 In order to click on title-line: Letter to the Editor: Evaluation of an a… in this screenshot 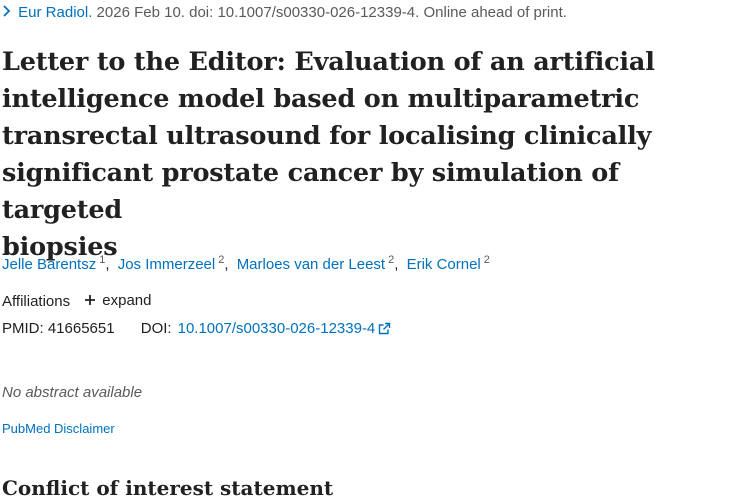, I will do `click(328, 62)`.